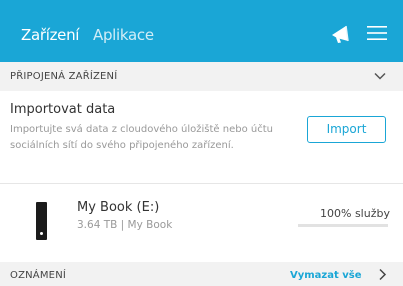 This screenshot has height=286, width=403. Describe the element at coordinates (64, 76) in the screenshot. I see `connected-devices-heading: PŘIPOJENÁ ZAŘÍZENÍ` at that location.